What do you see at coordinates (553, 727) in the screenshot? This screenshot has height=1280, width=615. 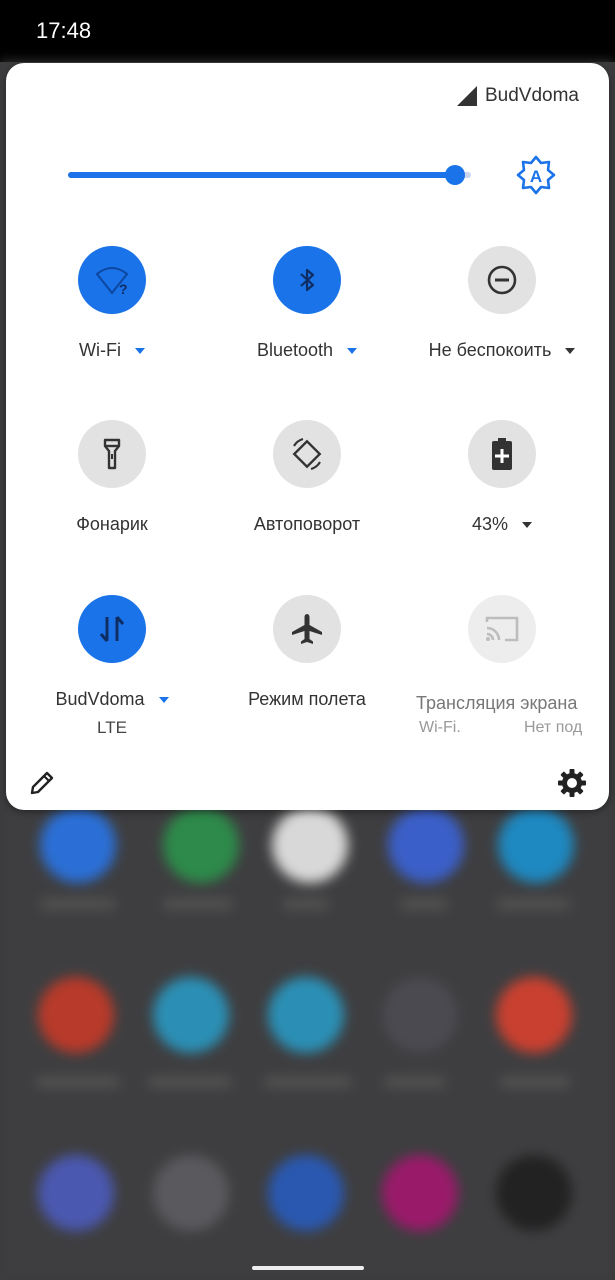 I see `cast-sublabel-right: Нет под` at bounding box center [553, 727].